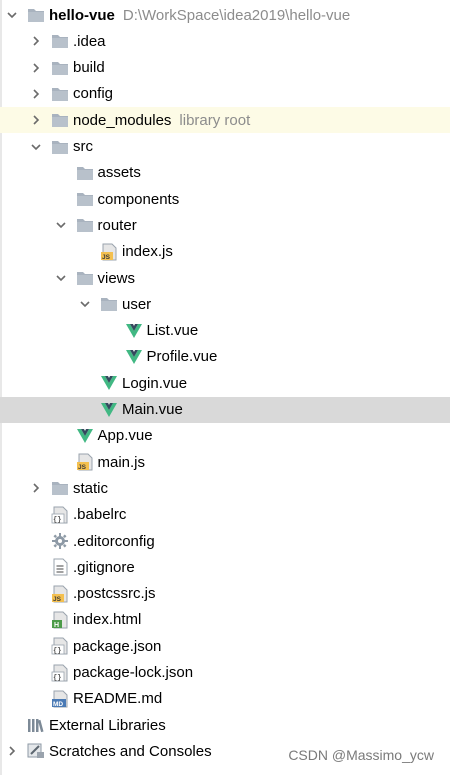  Describe the element at coordinates (116, 278) in the screenshot. I see `tree-item-label: views` at that location.